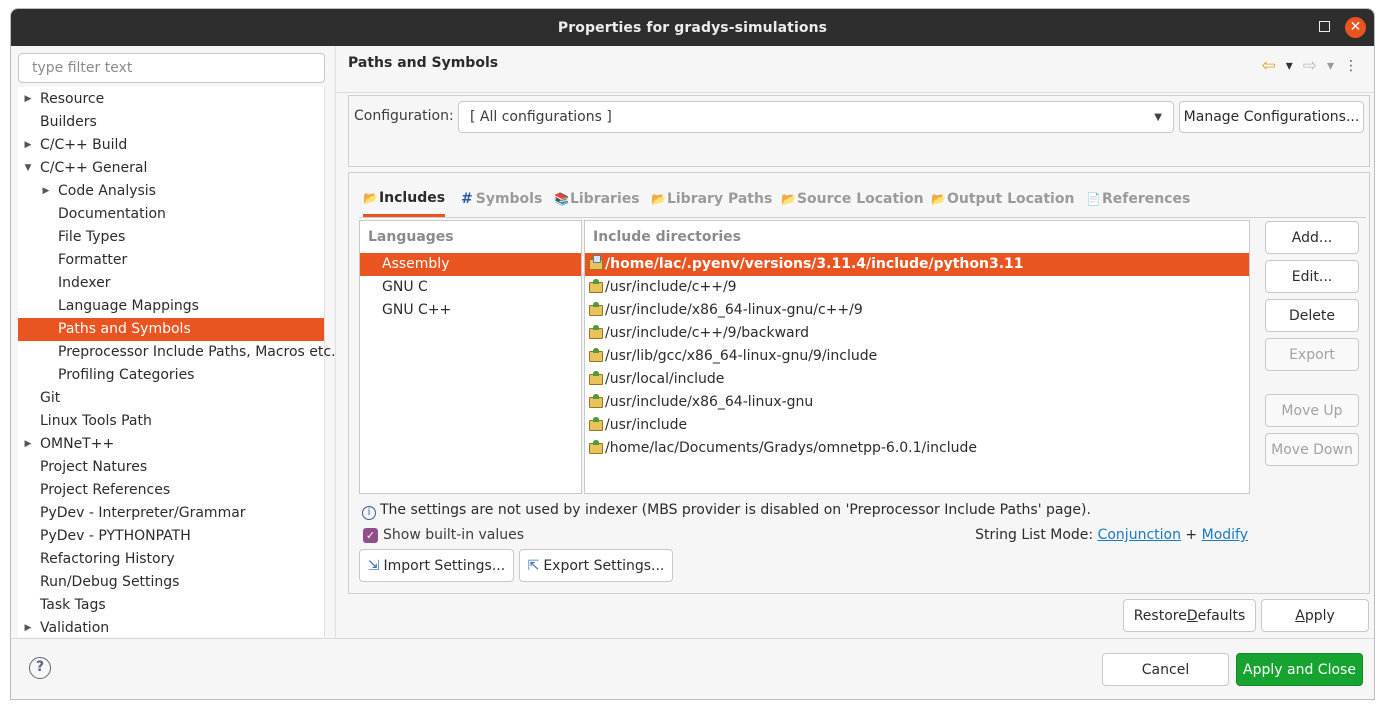  What do you see at coordinates (917, 333) in the screenshot?
I see `include-directory-row: /usr/include/c++/9/backward` at bounding box center [917, 333].